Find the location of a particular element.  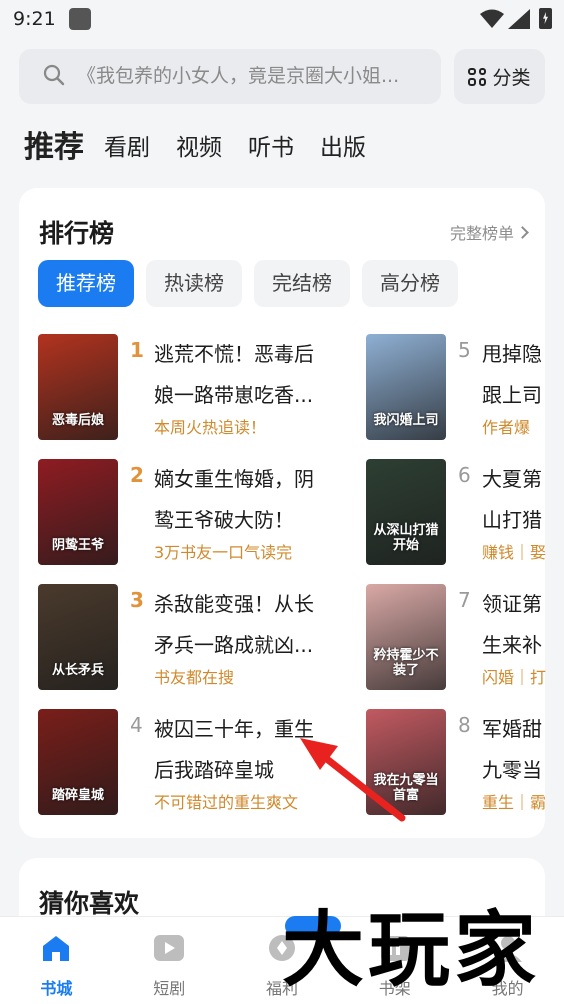

book-title-line: 军婚甜 is located at coordinates (512, 729).